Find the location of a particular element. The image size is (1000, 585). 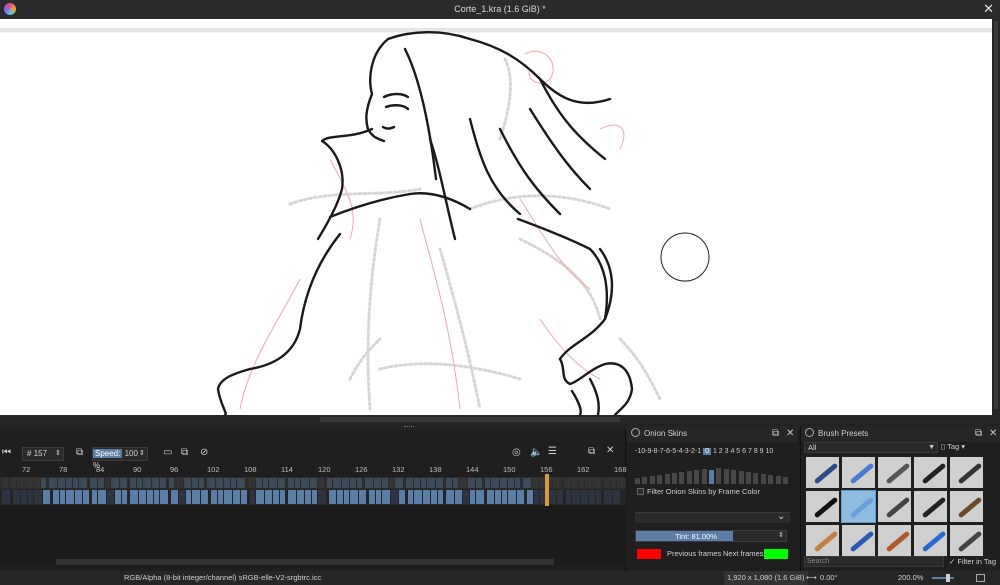

onion-opacity-sliders is located at coordinates (713, 473).